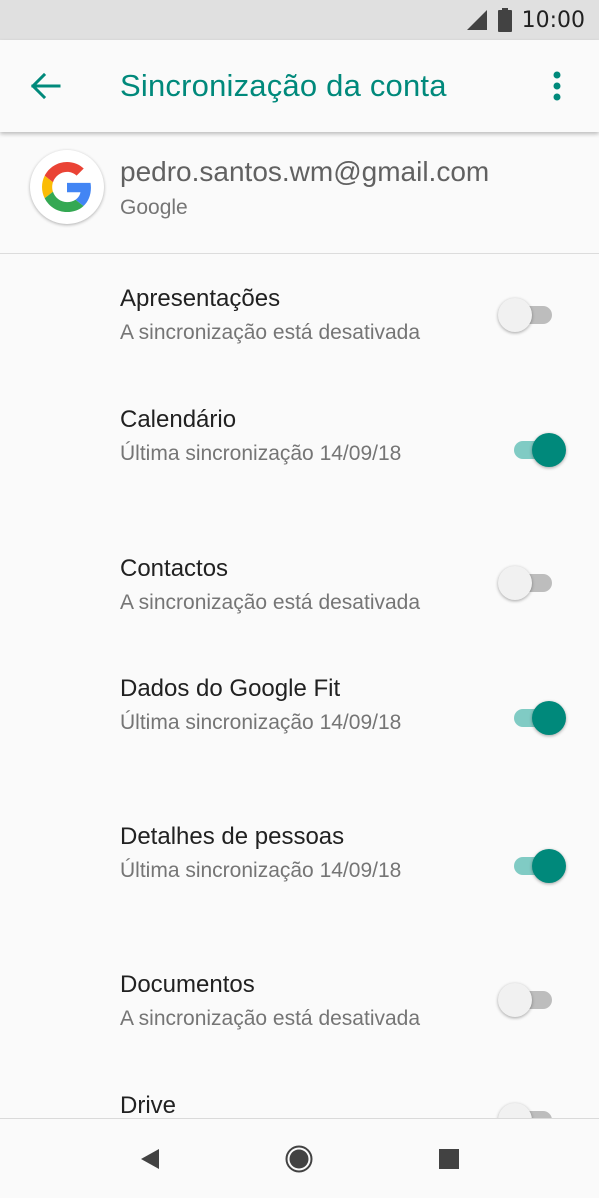  Describe the element at coordinates (174, 568) in the screenshot. I see `sync-item-title: Contactos` at that location.